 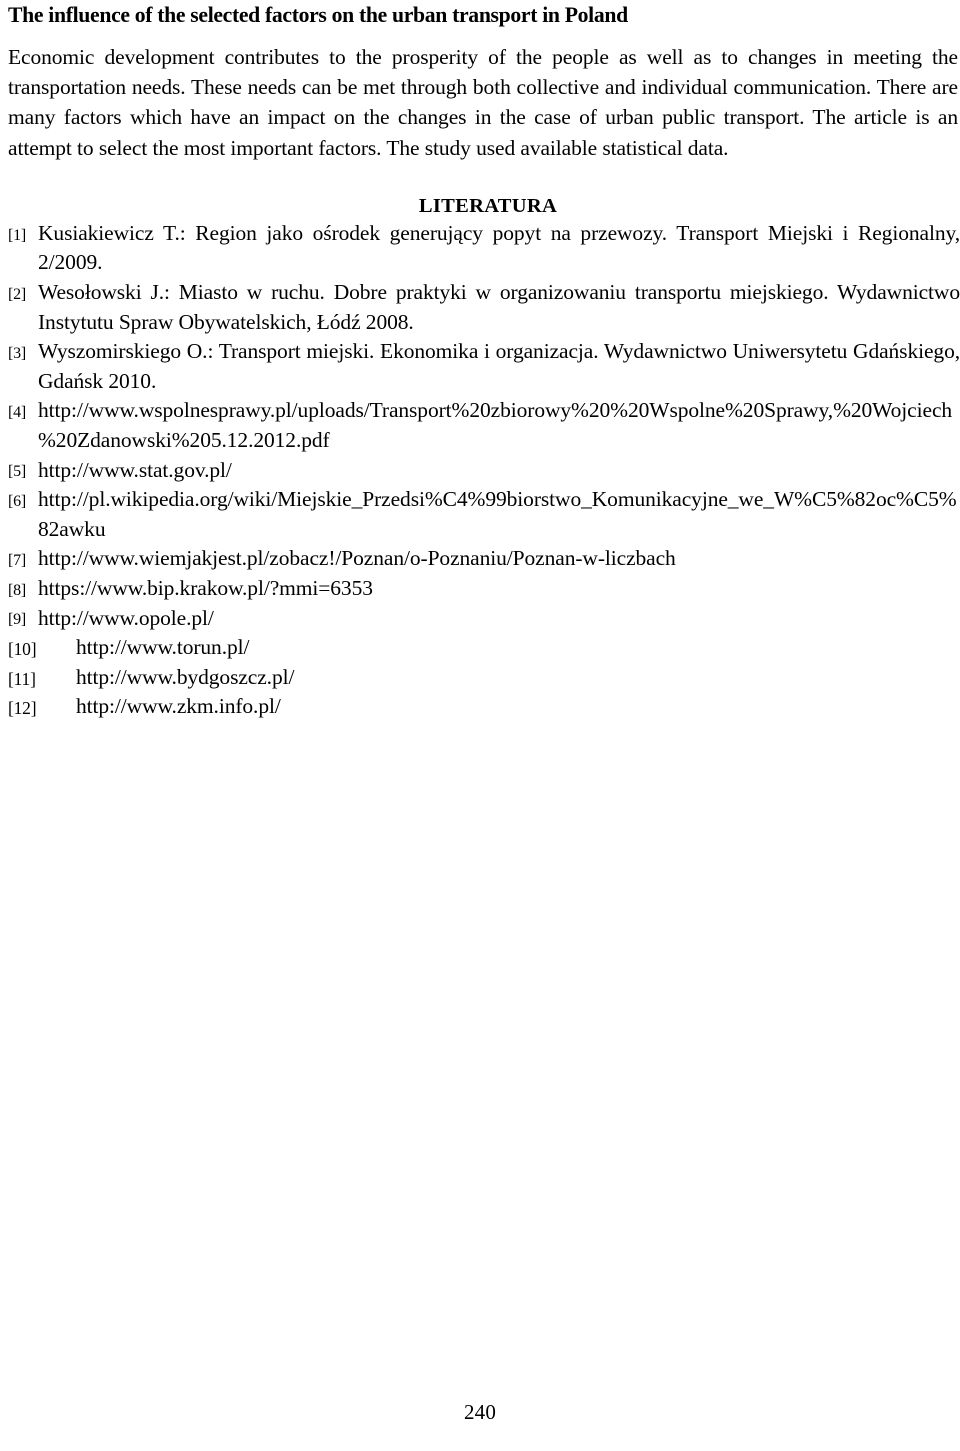 What do you see at coordinates (17, 472) in the screenshot?
I see `reference-number: [5]` at bounding box center [17, 472].